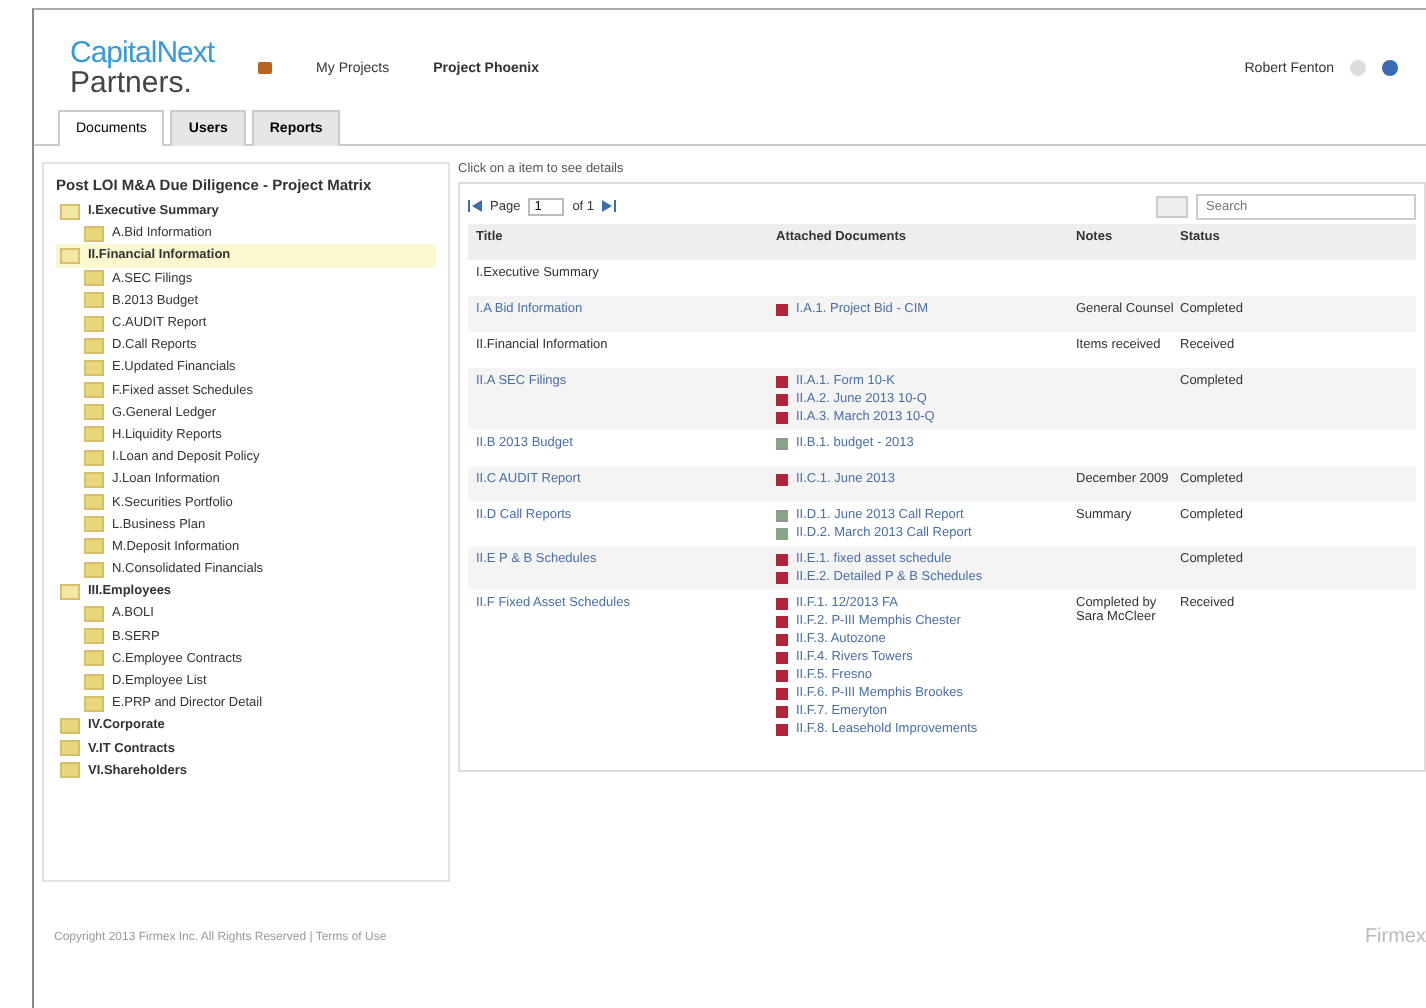 Image resolution: width=1426 pixels, height=1008 pixels. What do you see at coordinates (1390, 68) in the screenshot?
I see `help-icon` at bounding box center [1390, 68].